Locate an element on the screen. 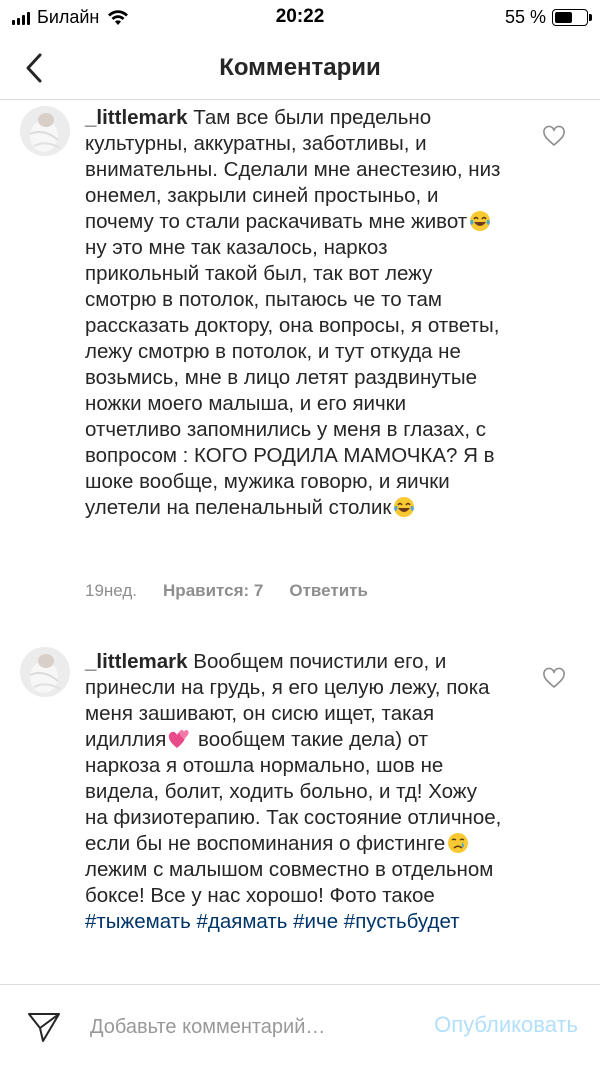 The height and width of the screenshot is (1066, 600). hashtag-link: #иче is located at coordinates (315, 921).